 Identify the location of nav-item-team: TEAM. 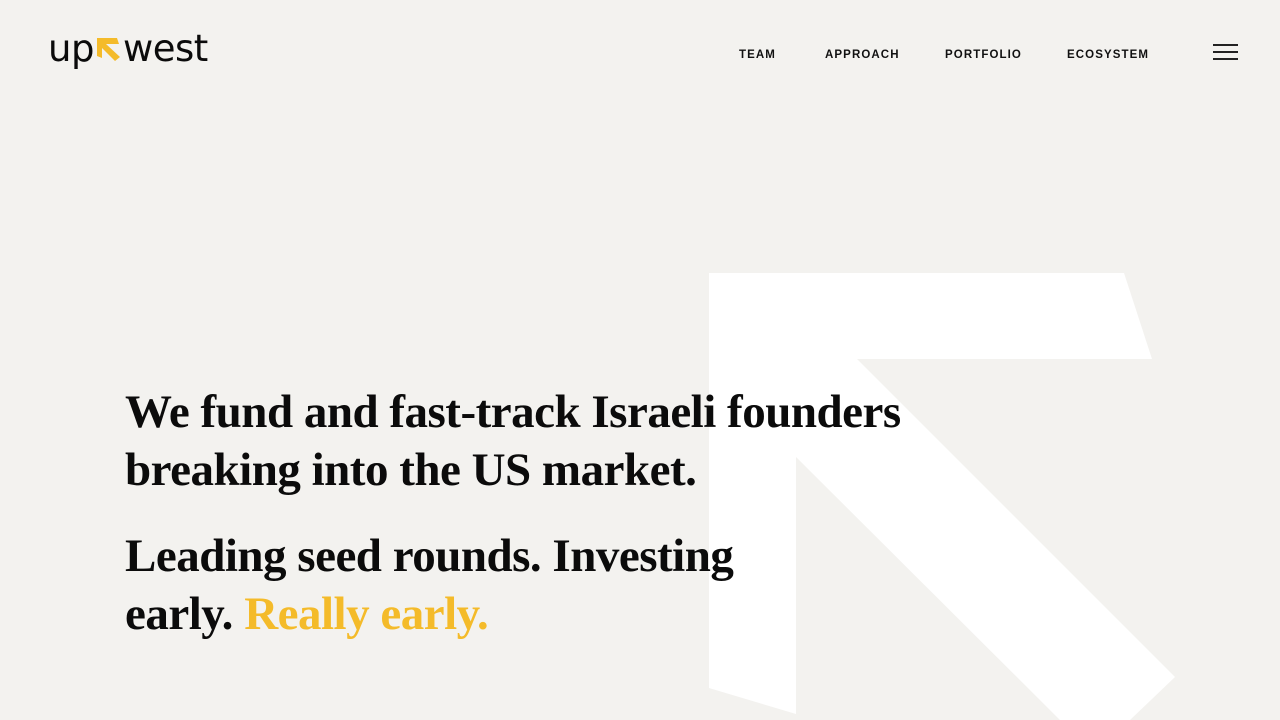
(757, 55).